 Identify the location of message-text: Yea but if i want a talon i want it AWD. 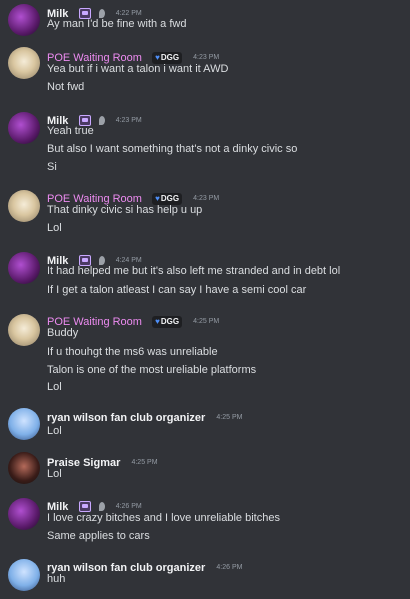
(138, 69).